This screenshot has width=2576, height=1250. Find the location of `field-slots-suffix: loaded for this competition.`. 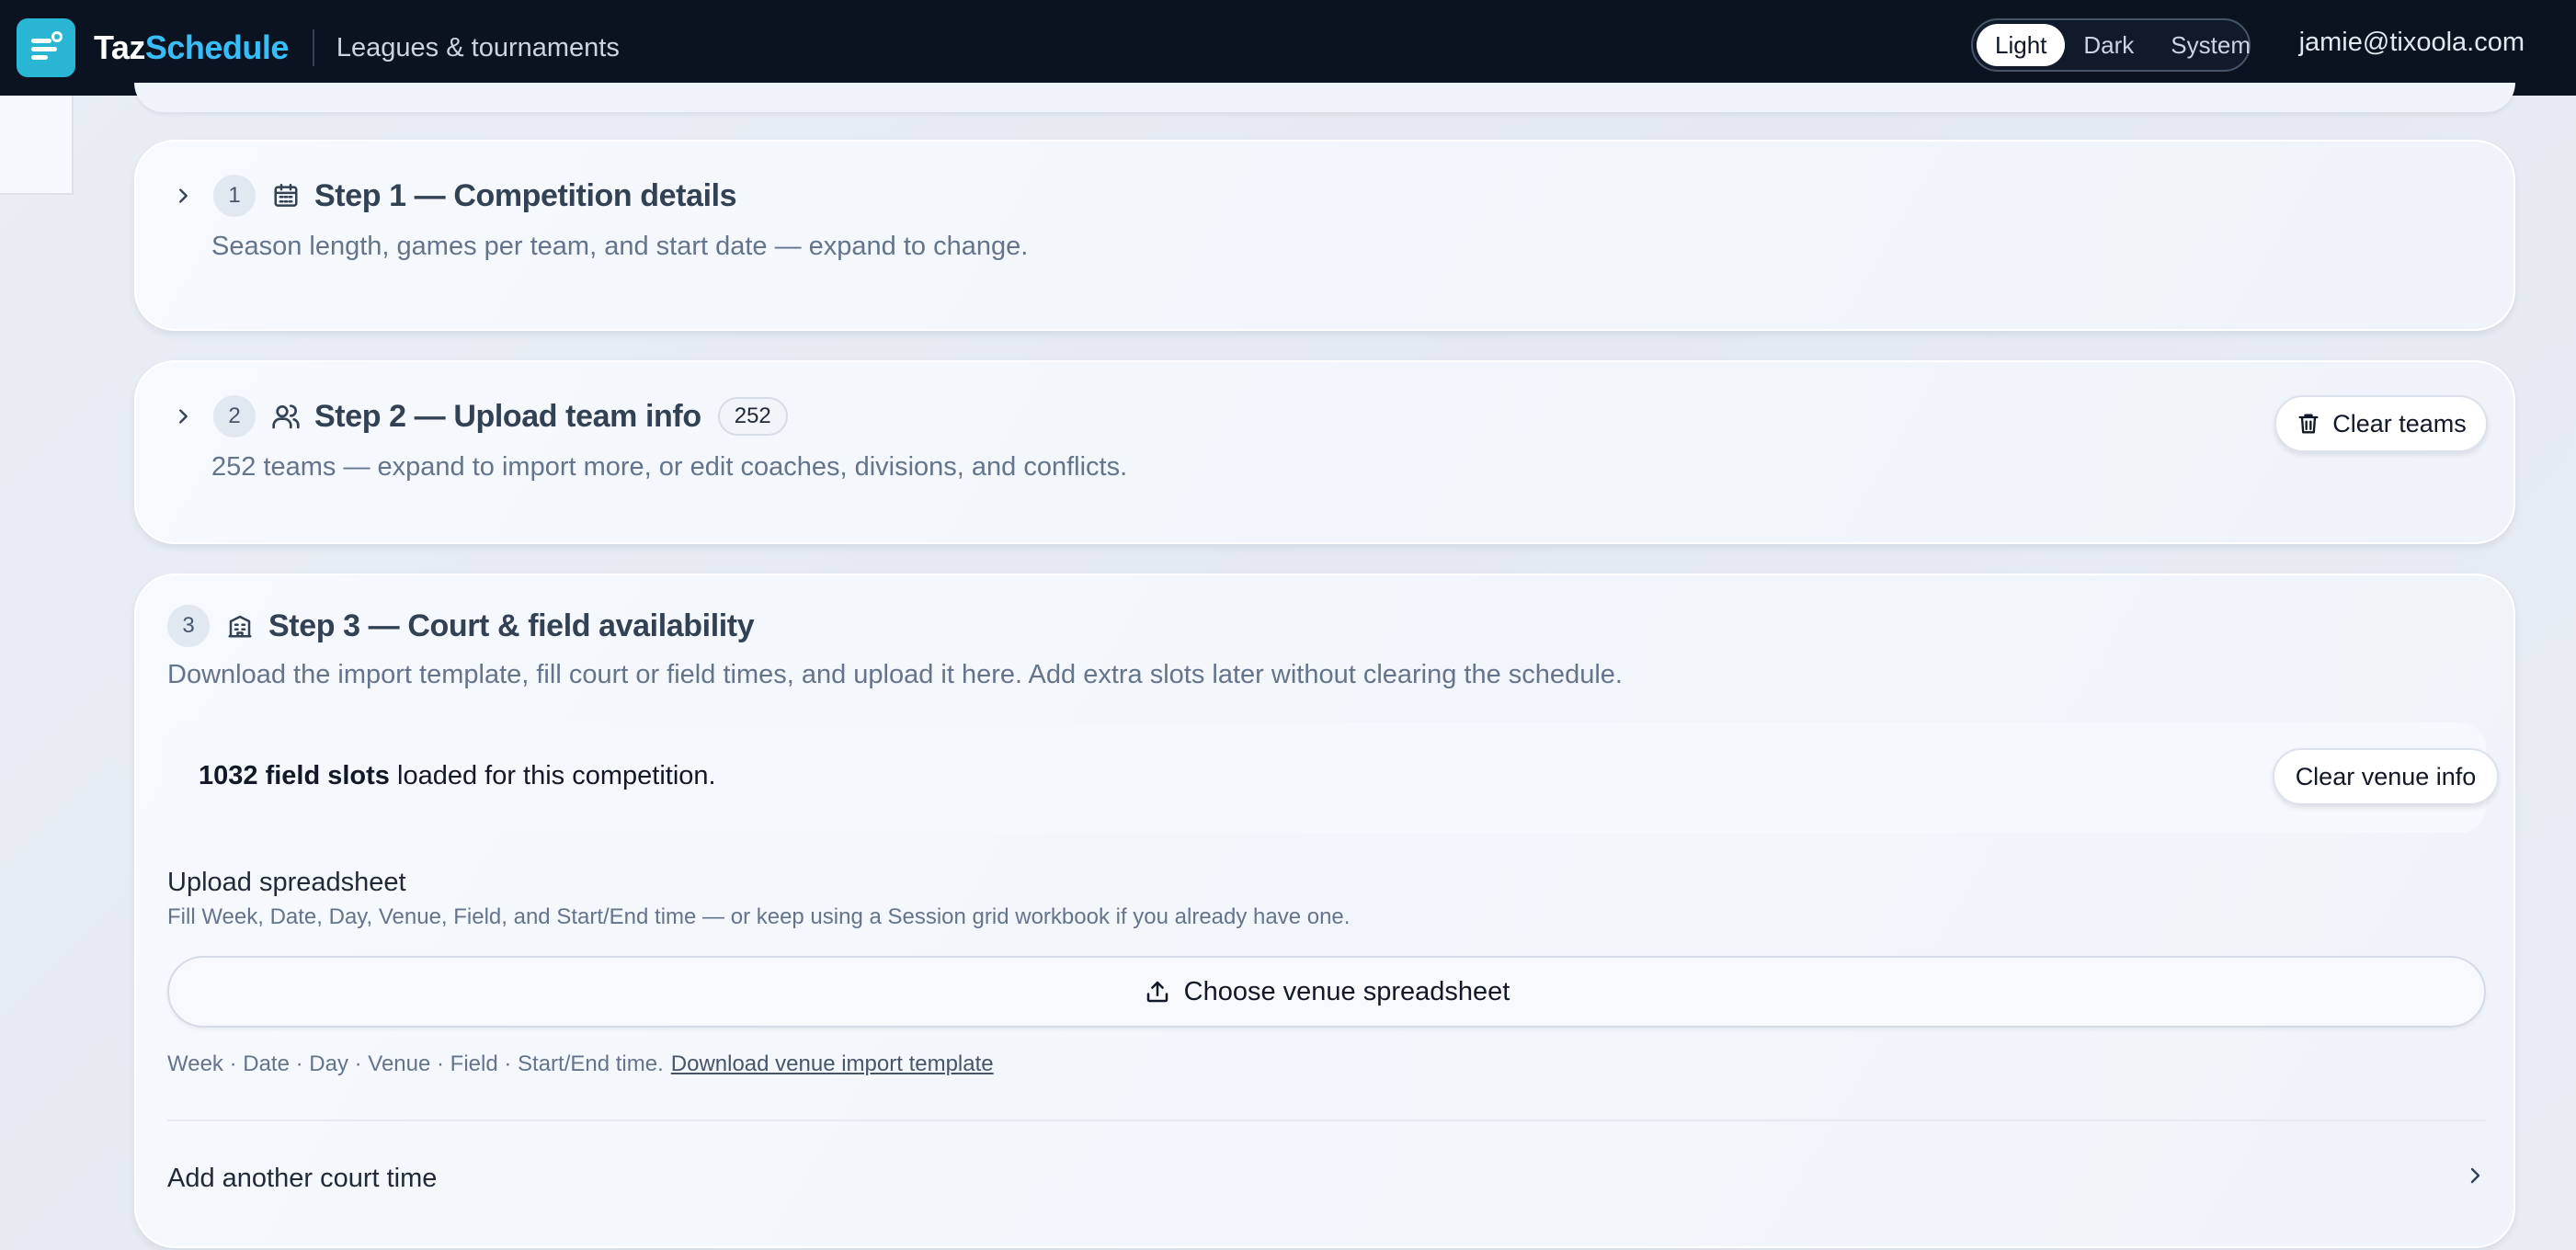

field-slots-suffix: loaded for this competition. is located at coordinates (552, 775).